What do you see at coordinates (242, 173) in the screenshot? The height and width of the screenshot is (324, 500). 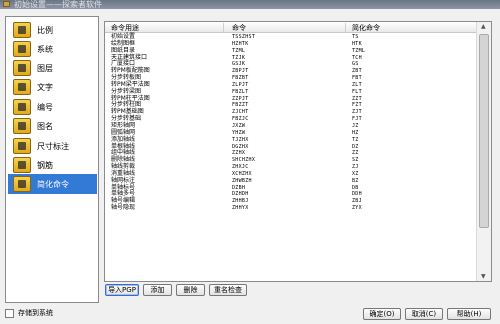 I see `cell-command: XCHZHX` at bounding box center [242, 173].